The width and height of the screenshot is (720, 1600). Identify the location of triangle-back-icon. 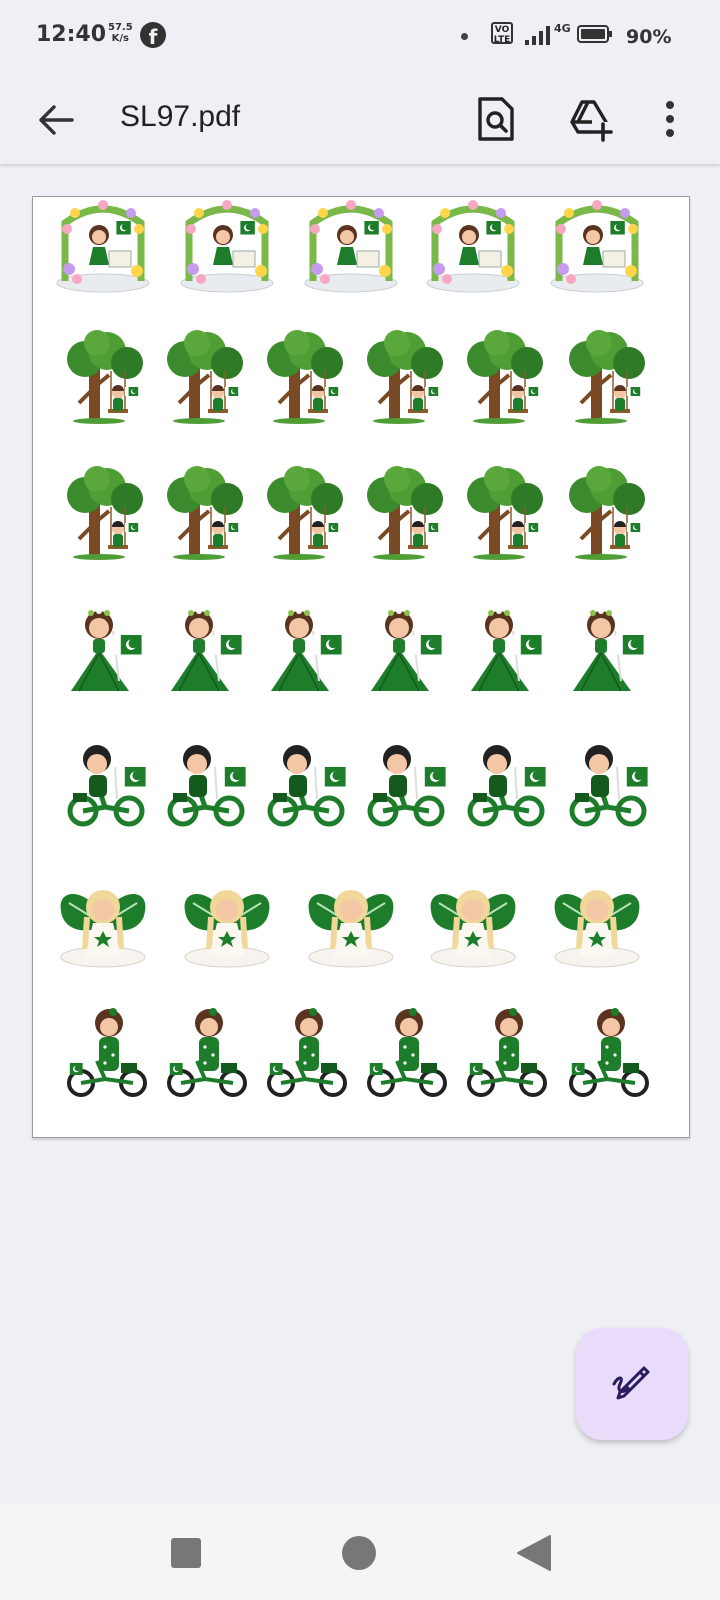
(534, 1553).